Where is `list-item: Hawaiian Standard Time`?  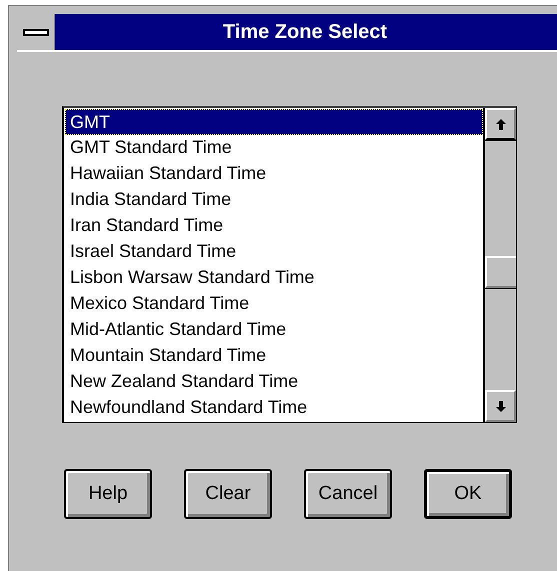 list-item: Hawaiian Standard Time is located at coordinates (274, 174).